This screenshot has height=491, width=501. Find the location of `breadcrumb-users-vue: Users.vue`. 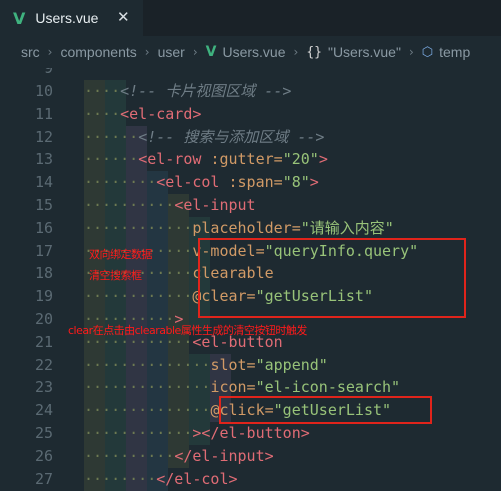

breadcrumb-users-vue: Users.vue is located at coordinates (253, 52).